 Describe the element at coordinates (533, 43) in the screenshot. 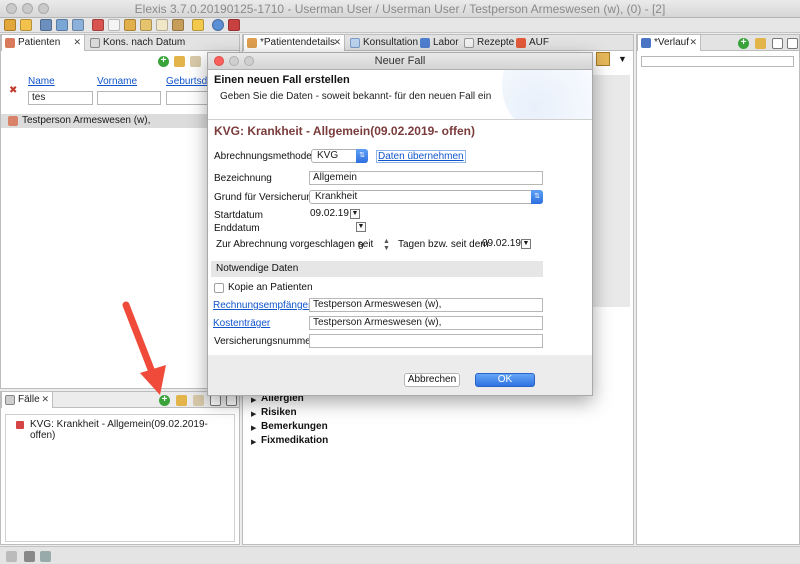

I see `tab-auf: AUF` at that location.